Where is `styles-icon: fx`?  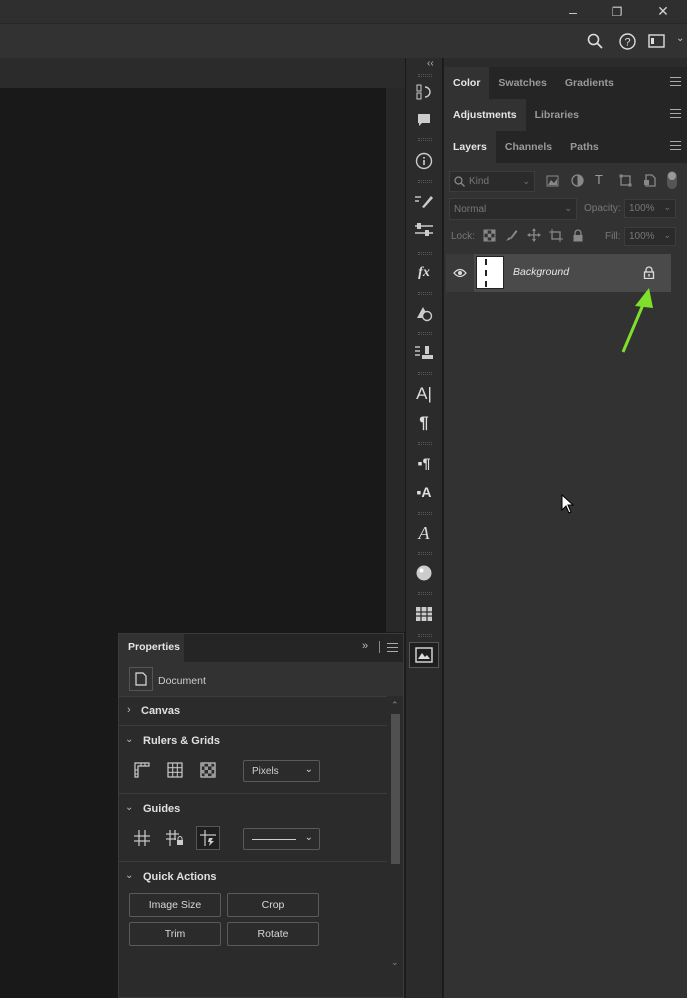 styles-icon: fx is located at coordinates (424, 273).